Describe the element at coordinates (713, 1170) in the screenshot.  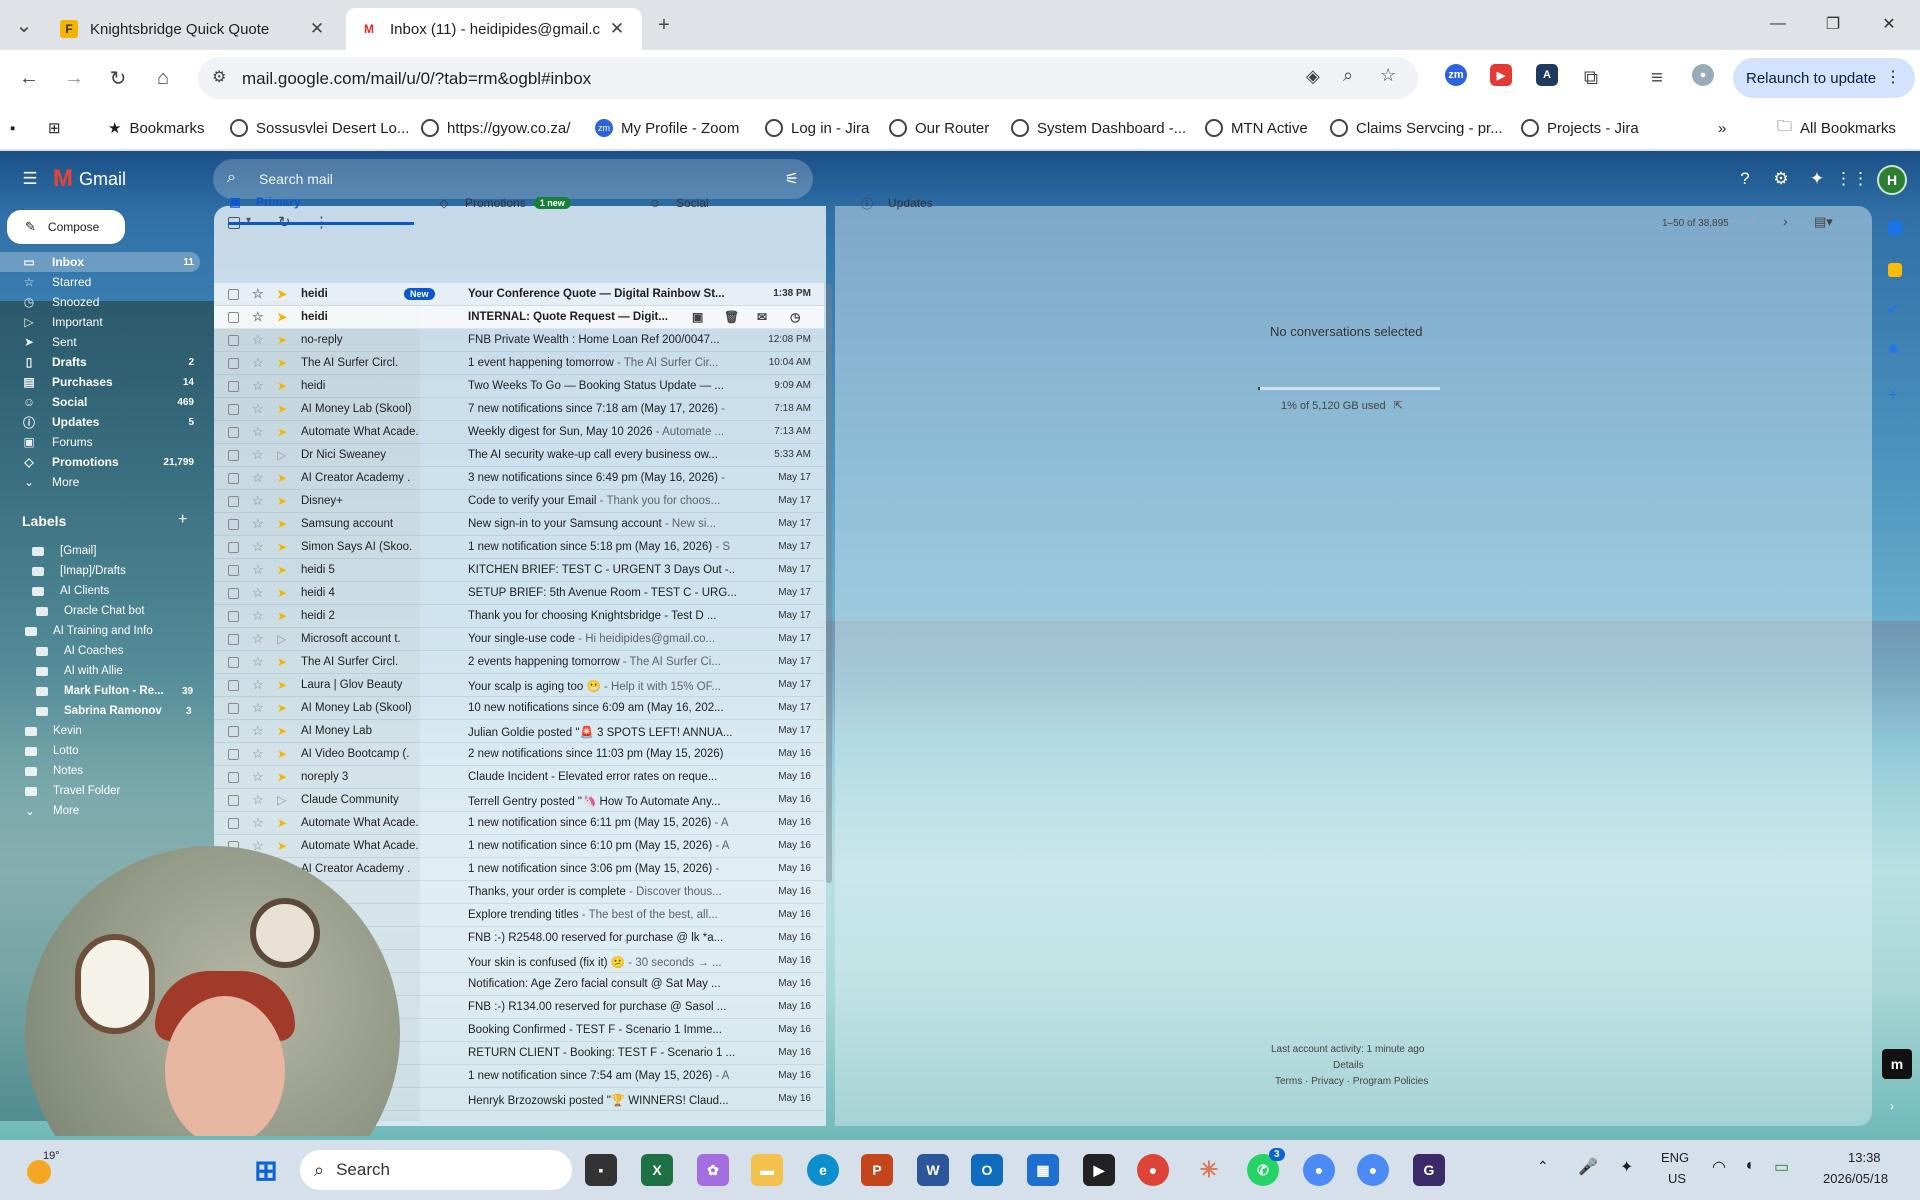
I see `copilot-icon: ✿` at that location.